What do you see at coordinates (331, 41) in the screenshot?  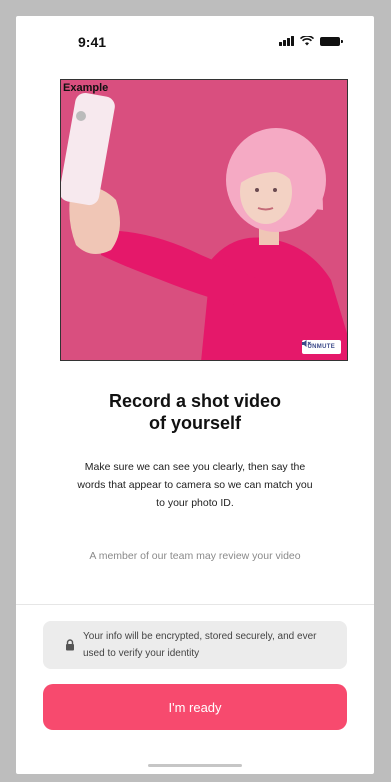 I see `battery-icon` at bounding box center [331, 41].